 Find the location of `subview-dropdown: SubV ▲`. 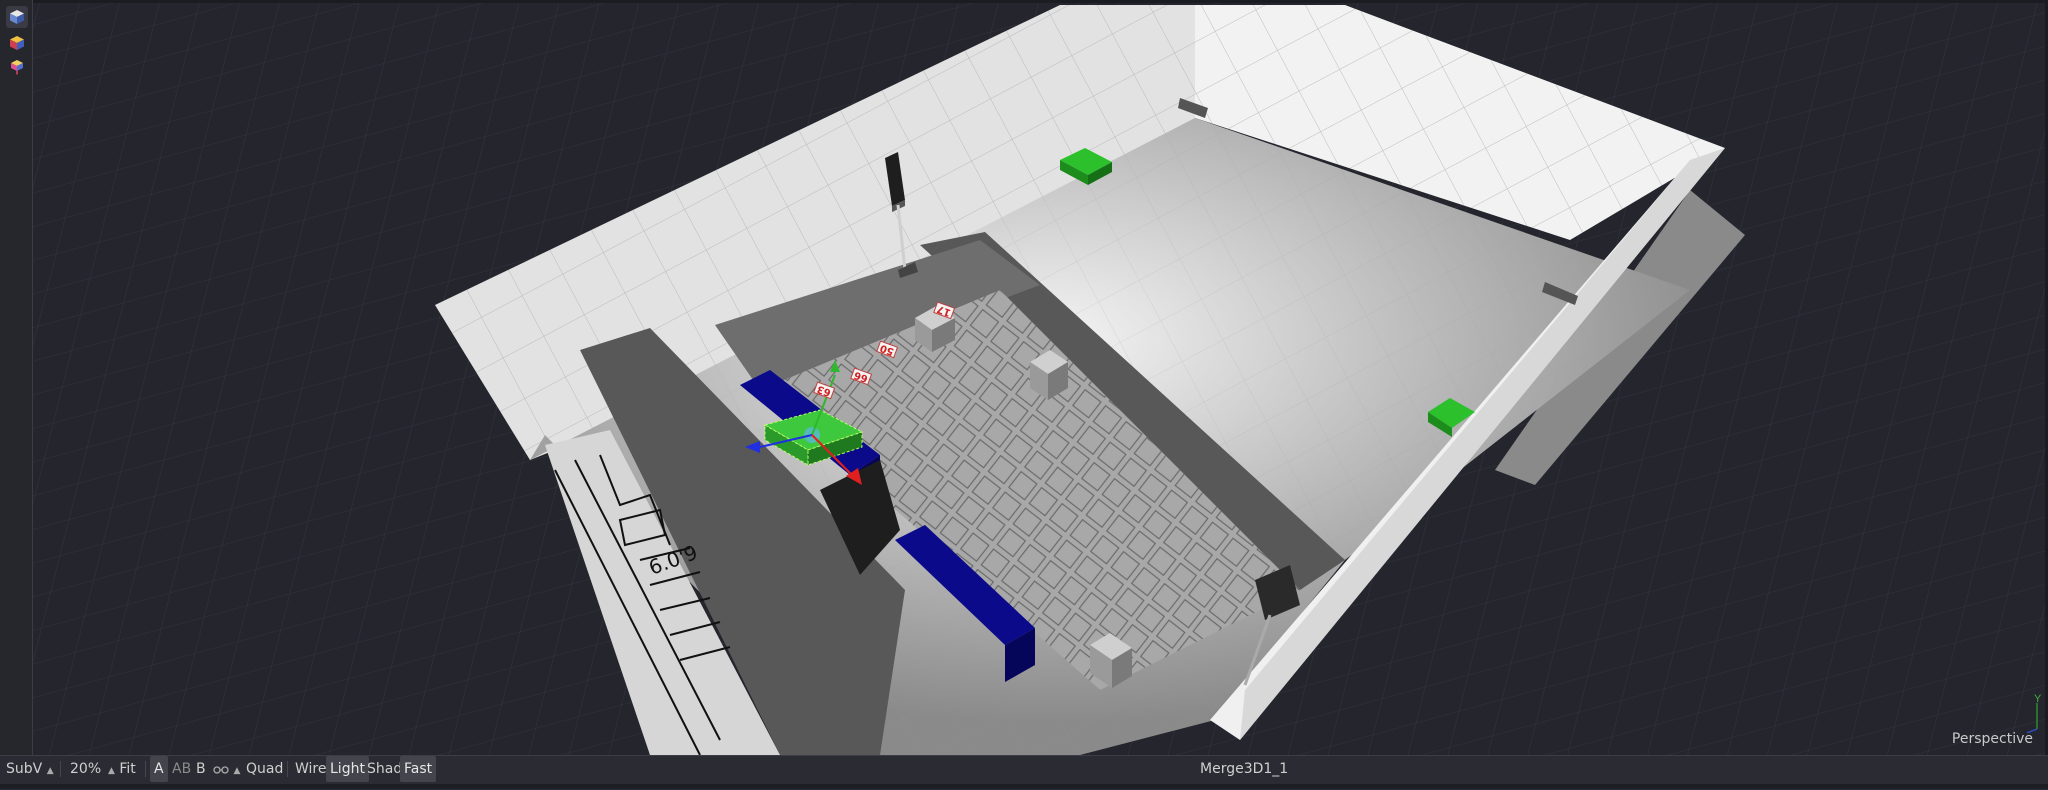

subview-dropdown: SubV ▲ is located at coordinates (30, 769).